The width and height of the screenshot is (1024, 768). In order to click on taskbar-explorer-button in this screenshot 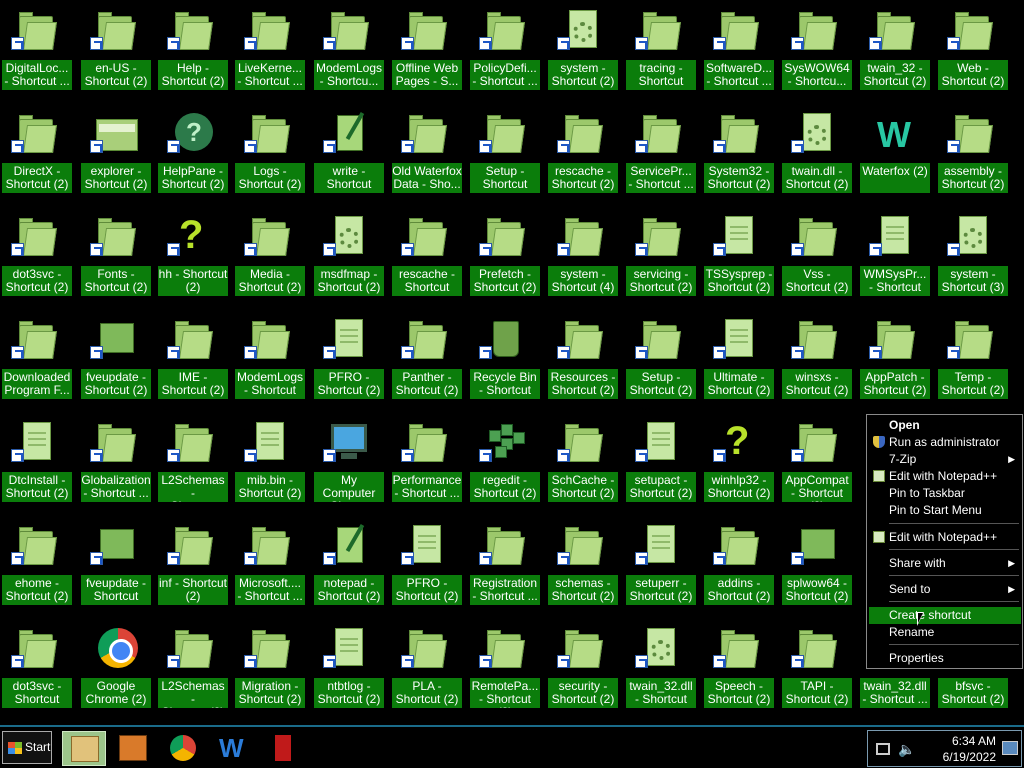, I will do `click(84, 748)`.